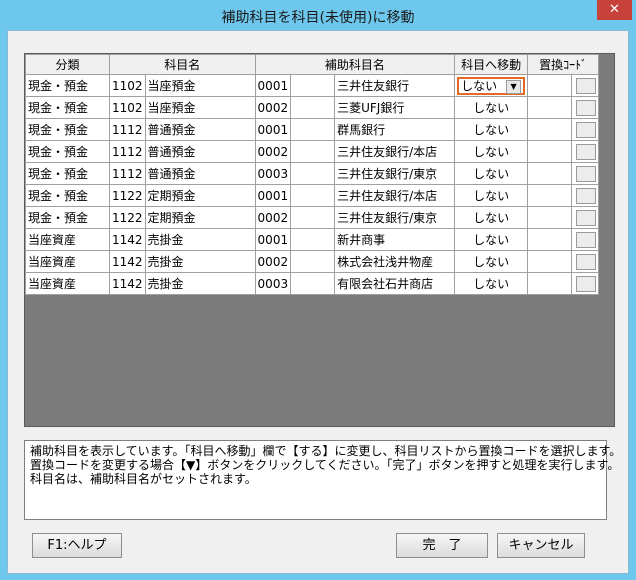 The image size is (636, 580). Describe the element at coordinates (491, 64) in the screenshot. I see `header-move-to-account: 科目へ移動` at that location.